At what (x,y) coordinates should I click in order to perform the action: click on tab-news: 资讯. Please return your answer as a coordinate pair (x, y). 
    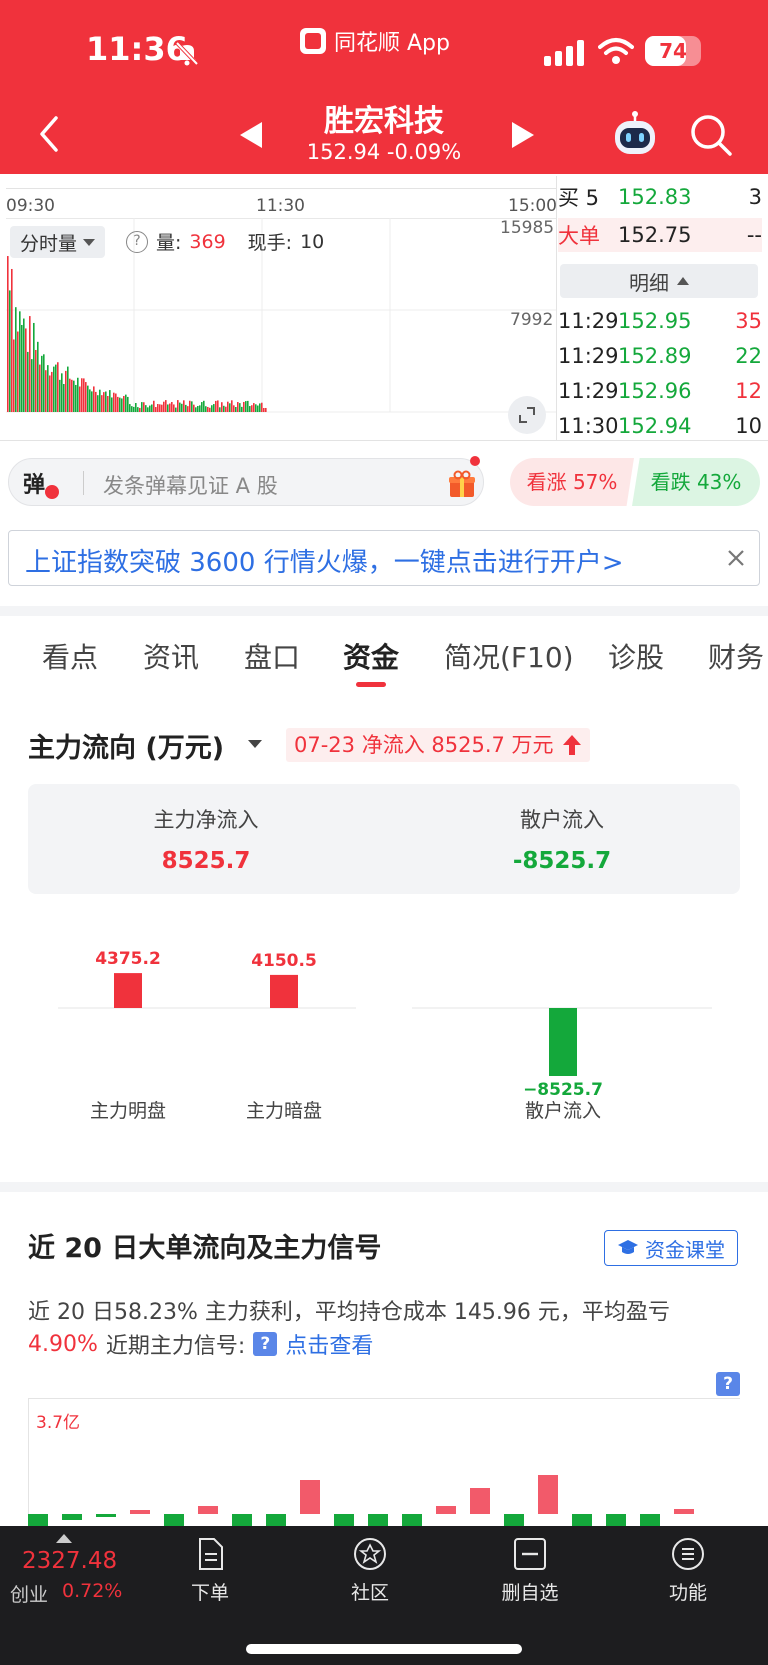
    Looking at the image, I should click on (171, 656).